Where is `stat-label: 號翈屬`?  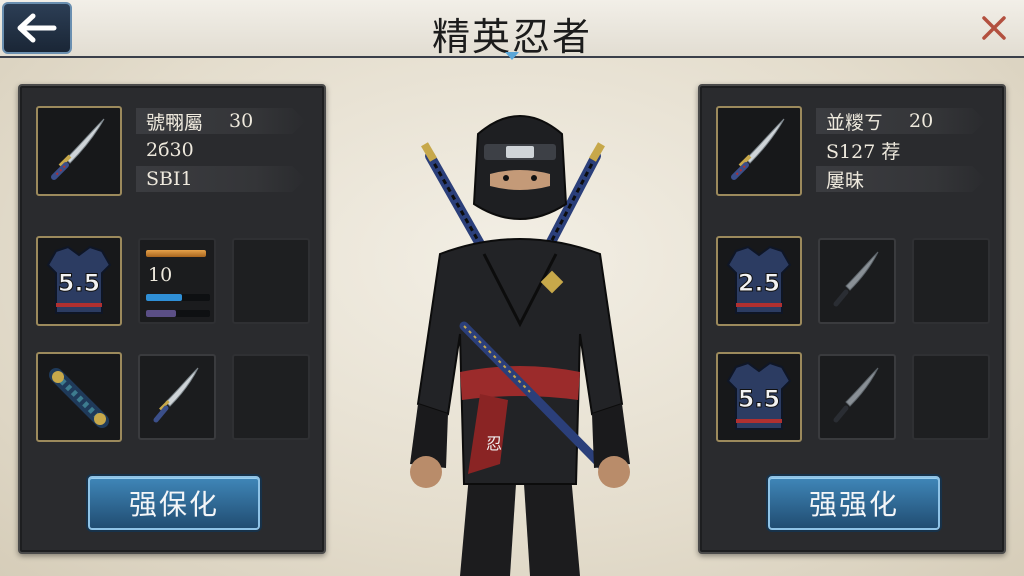
stat-label: 號翈屬 is located at coordinates (175, 122).